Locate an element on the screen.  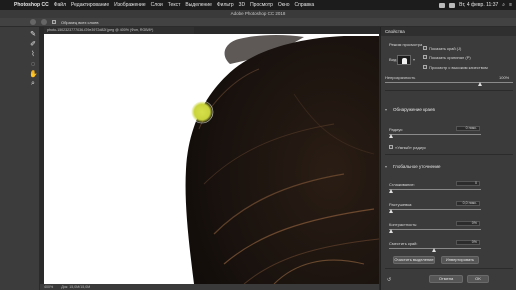
zoom-icon: ⌕ is located at coordinates (33, 84).